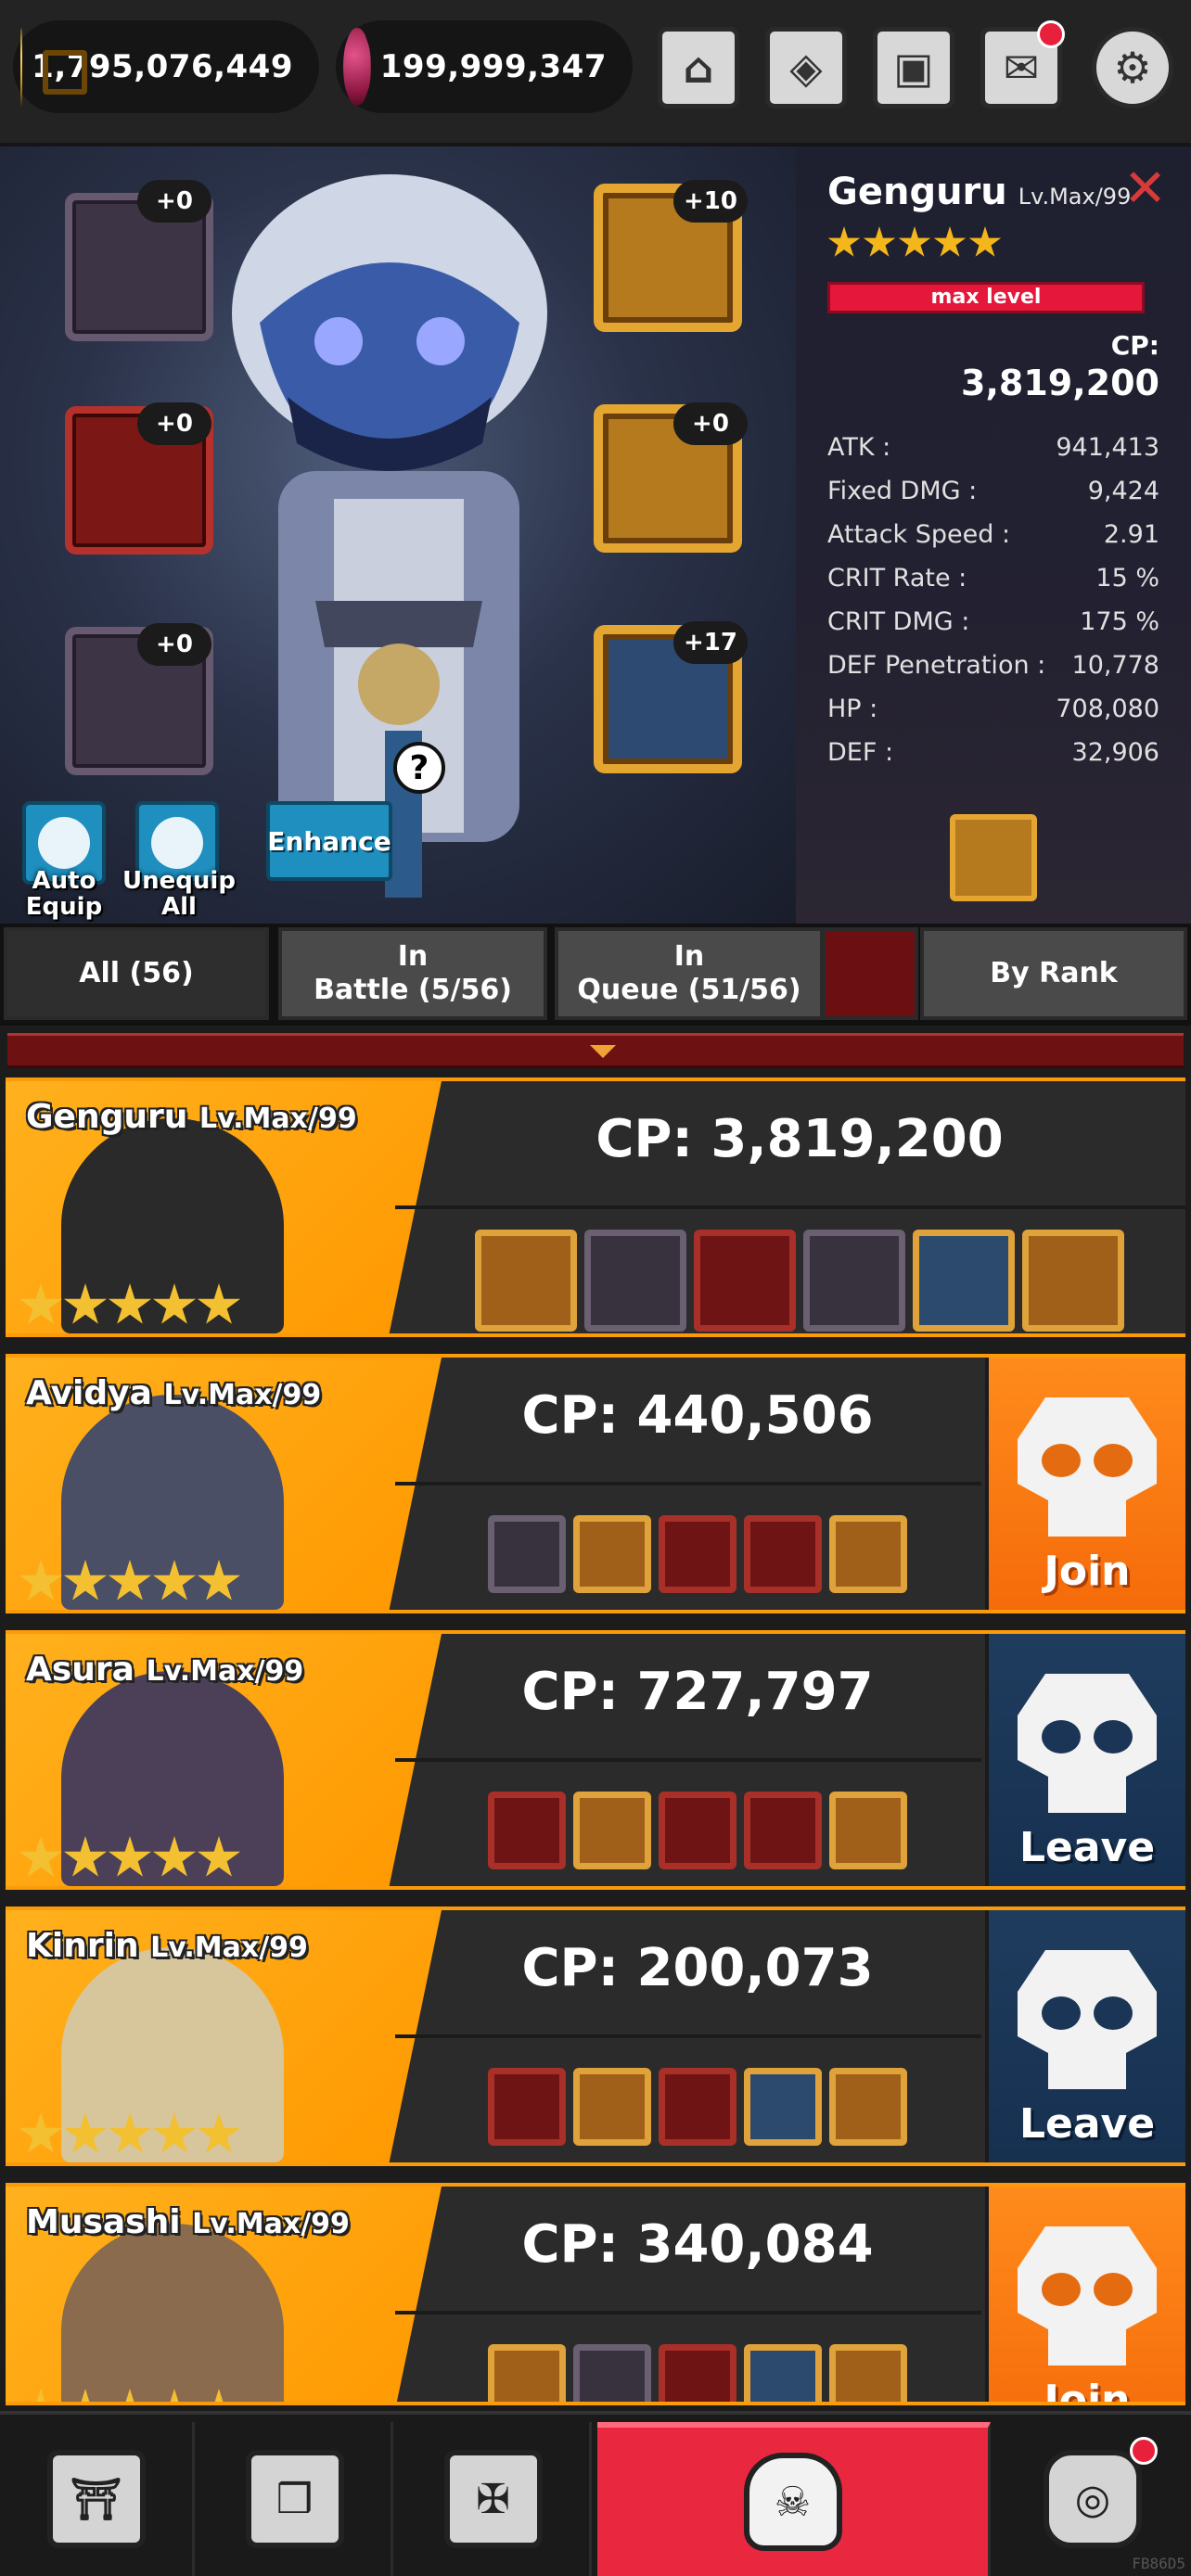  What do you see at coordinates (853, 709) in the screenshot?
I see `stat-label: HP :` at bounding box center [853, 709].